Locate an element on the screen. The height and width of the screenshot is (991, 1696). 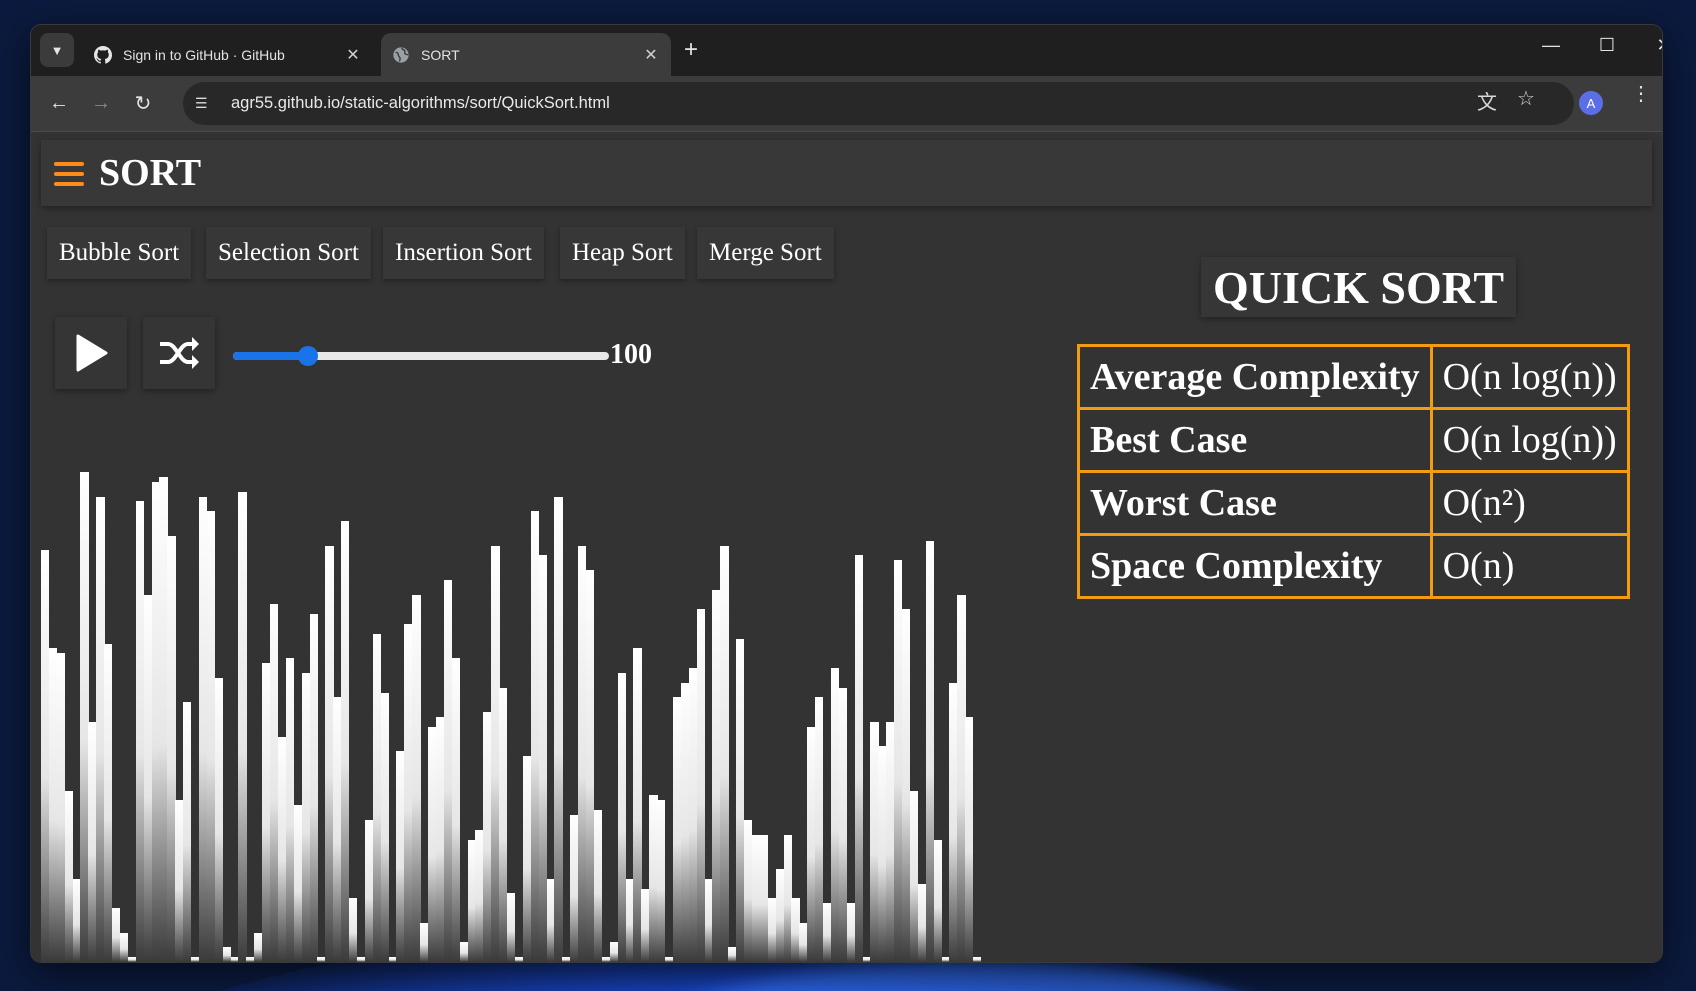
nav-heap-sort: Heap Sort is located at coordinates (622, 253).